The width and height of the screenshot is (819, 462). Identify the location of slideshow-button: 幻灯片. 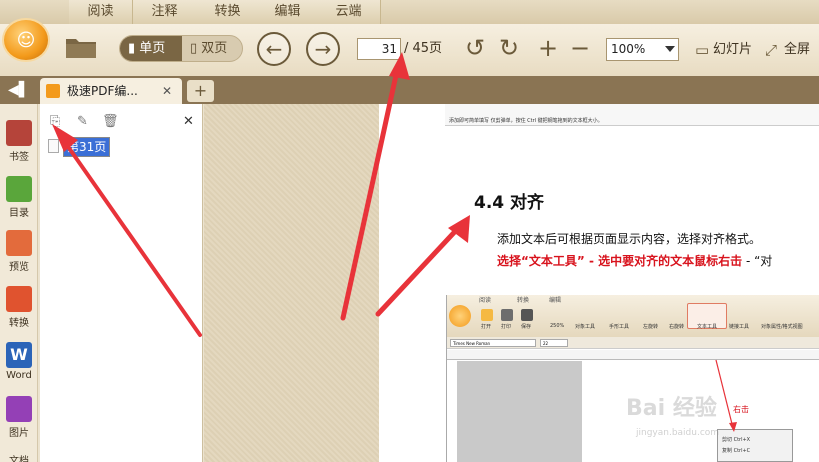
(732, 50).